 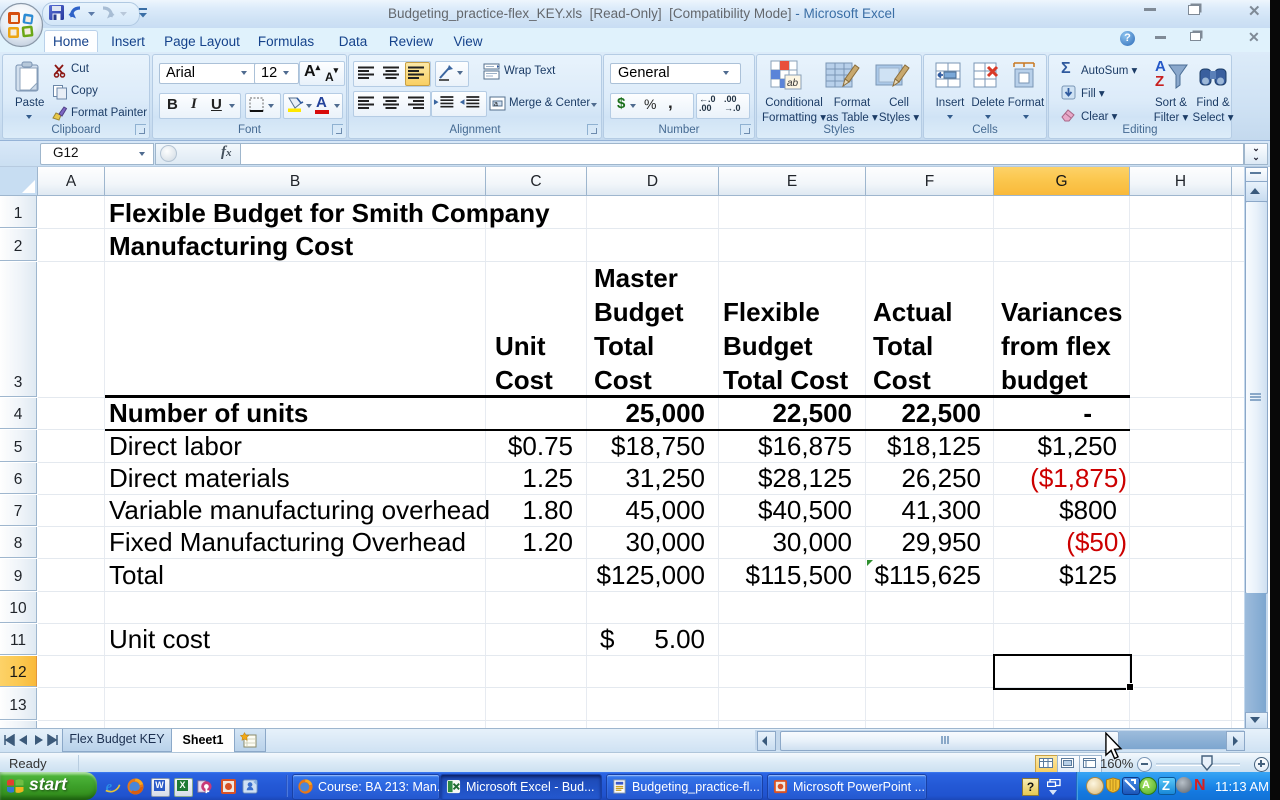 I want to click on svg-text: ab, so click(x=793, y=83).